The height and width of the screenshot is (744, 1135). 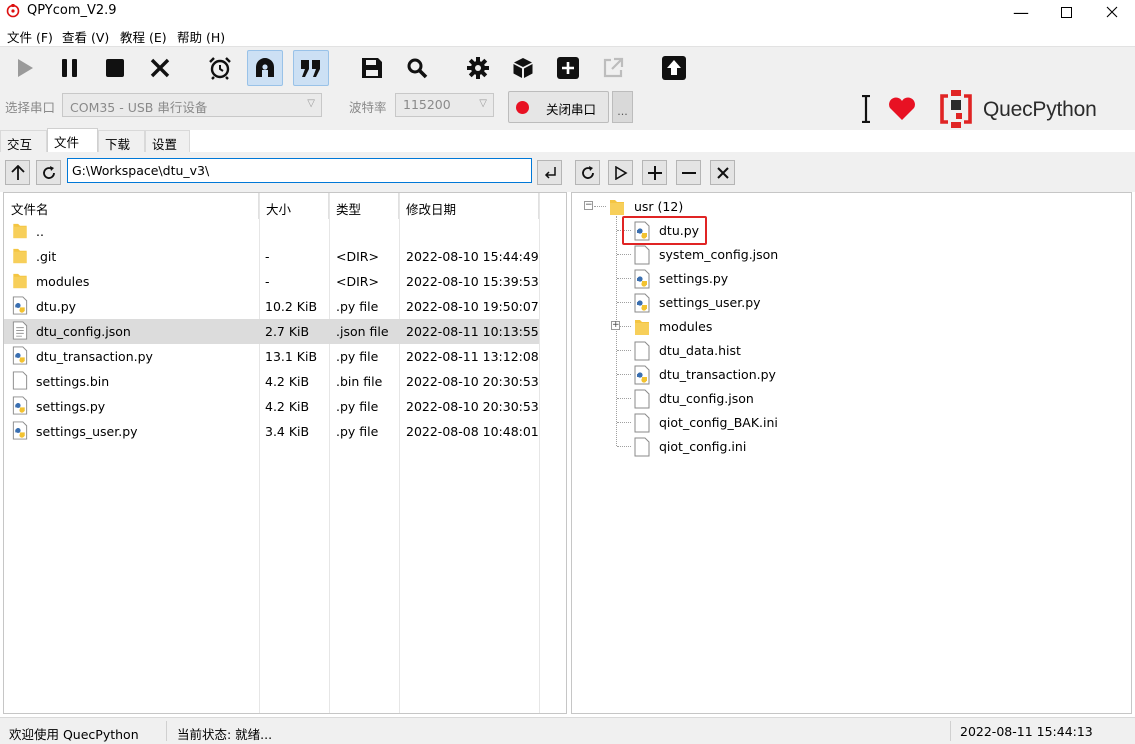 I want to click on brand-name: QuecPython, so click(x=1040, y=109).